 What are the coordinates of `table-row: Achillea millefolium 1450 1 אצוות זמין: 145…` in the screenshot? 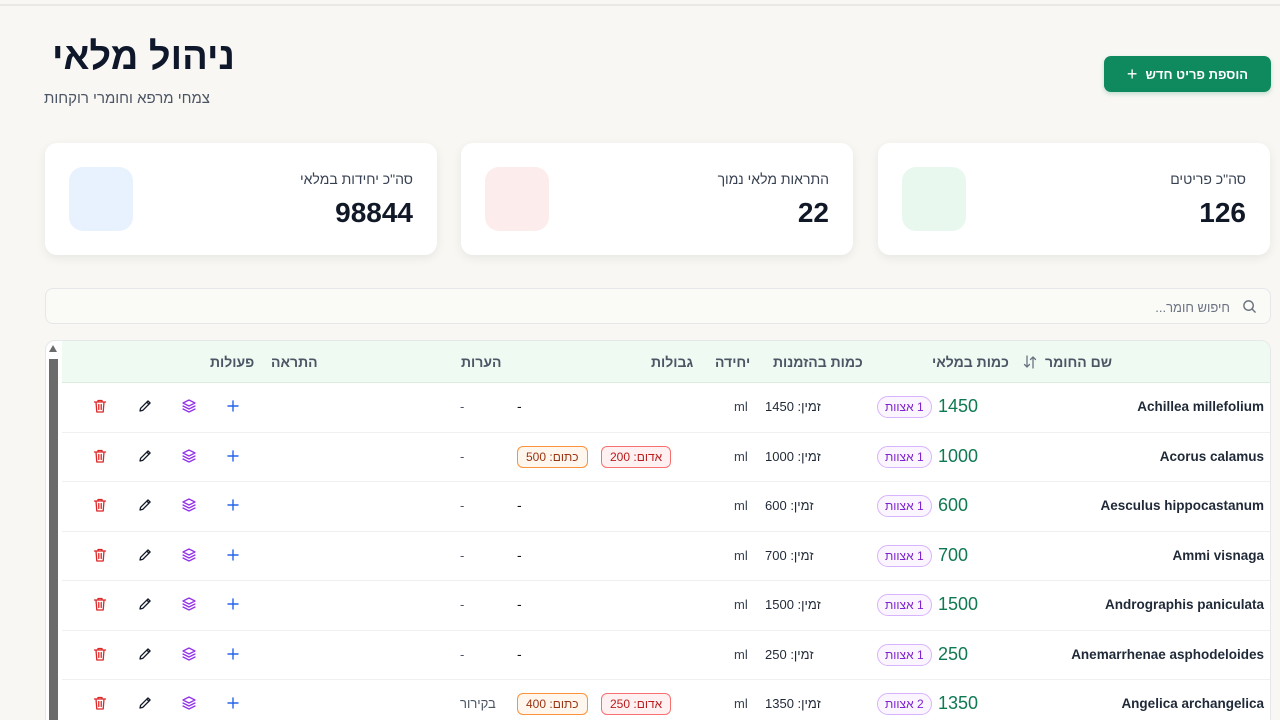 It's located at (666, 408).